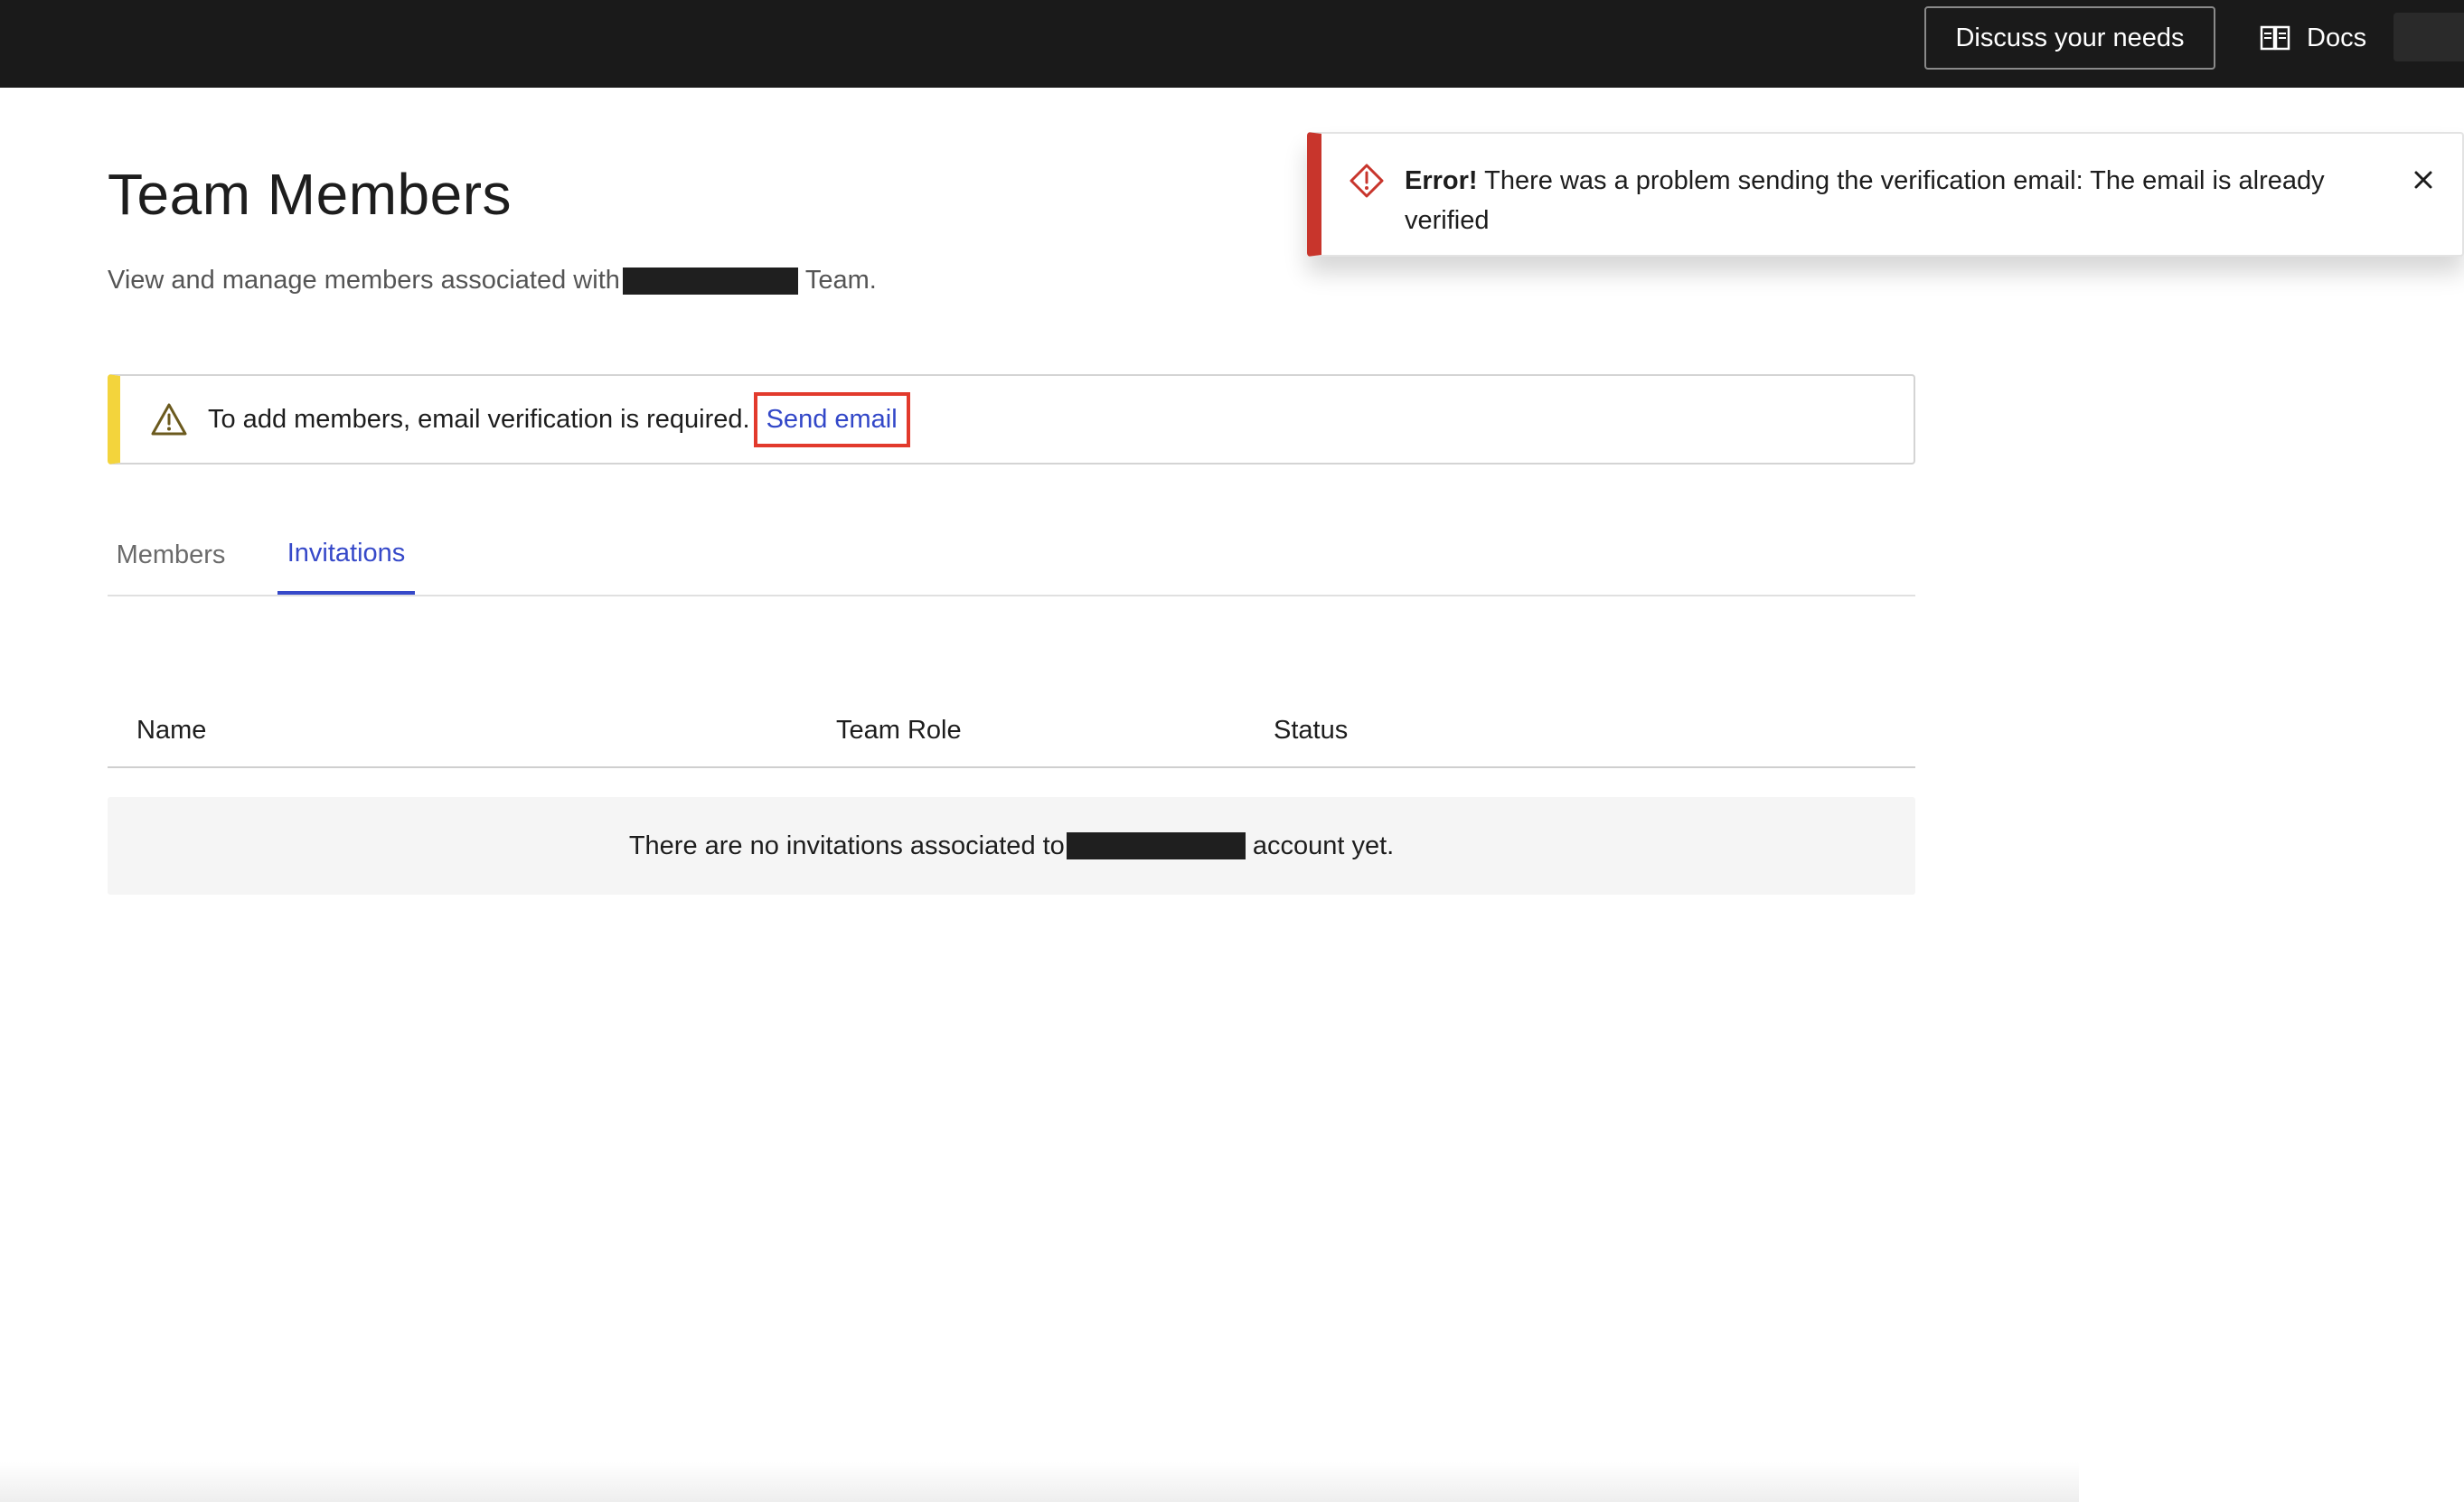 Image resolution: width=2464 pixels, height=1502 pixels. Describe the element at coordinates (364, 280) in the screenshot. I see `subtitle-prefix: View and manage members associated with` at that location.